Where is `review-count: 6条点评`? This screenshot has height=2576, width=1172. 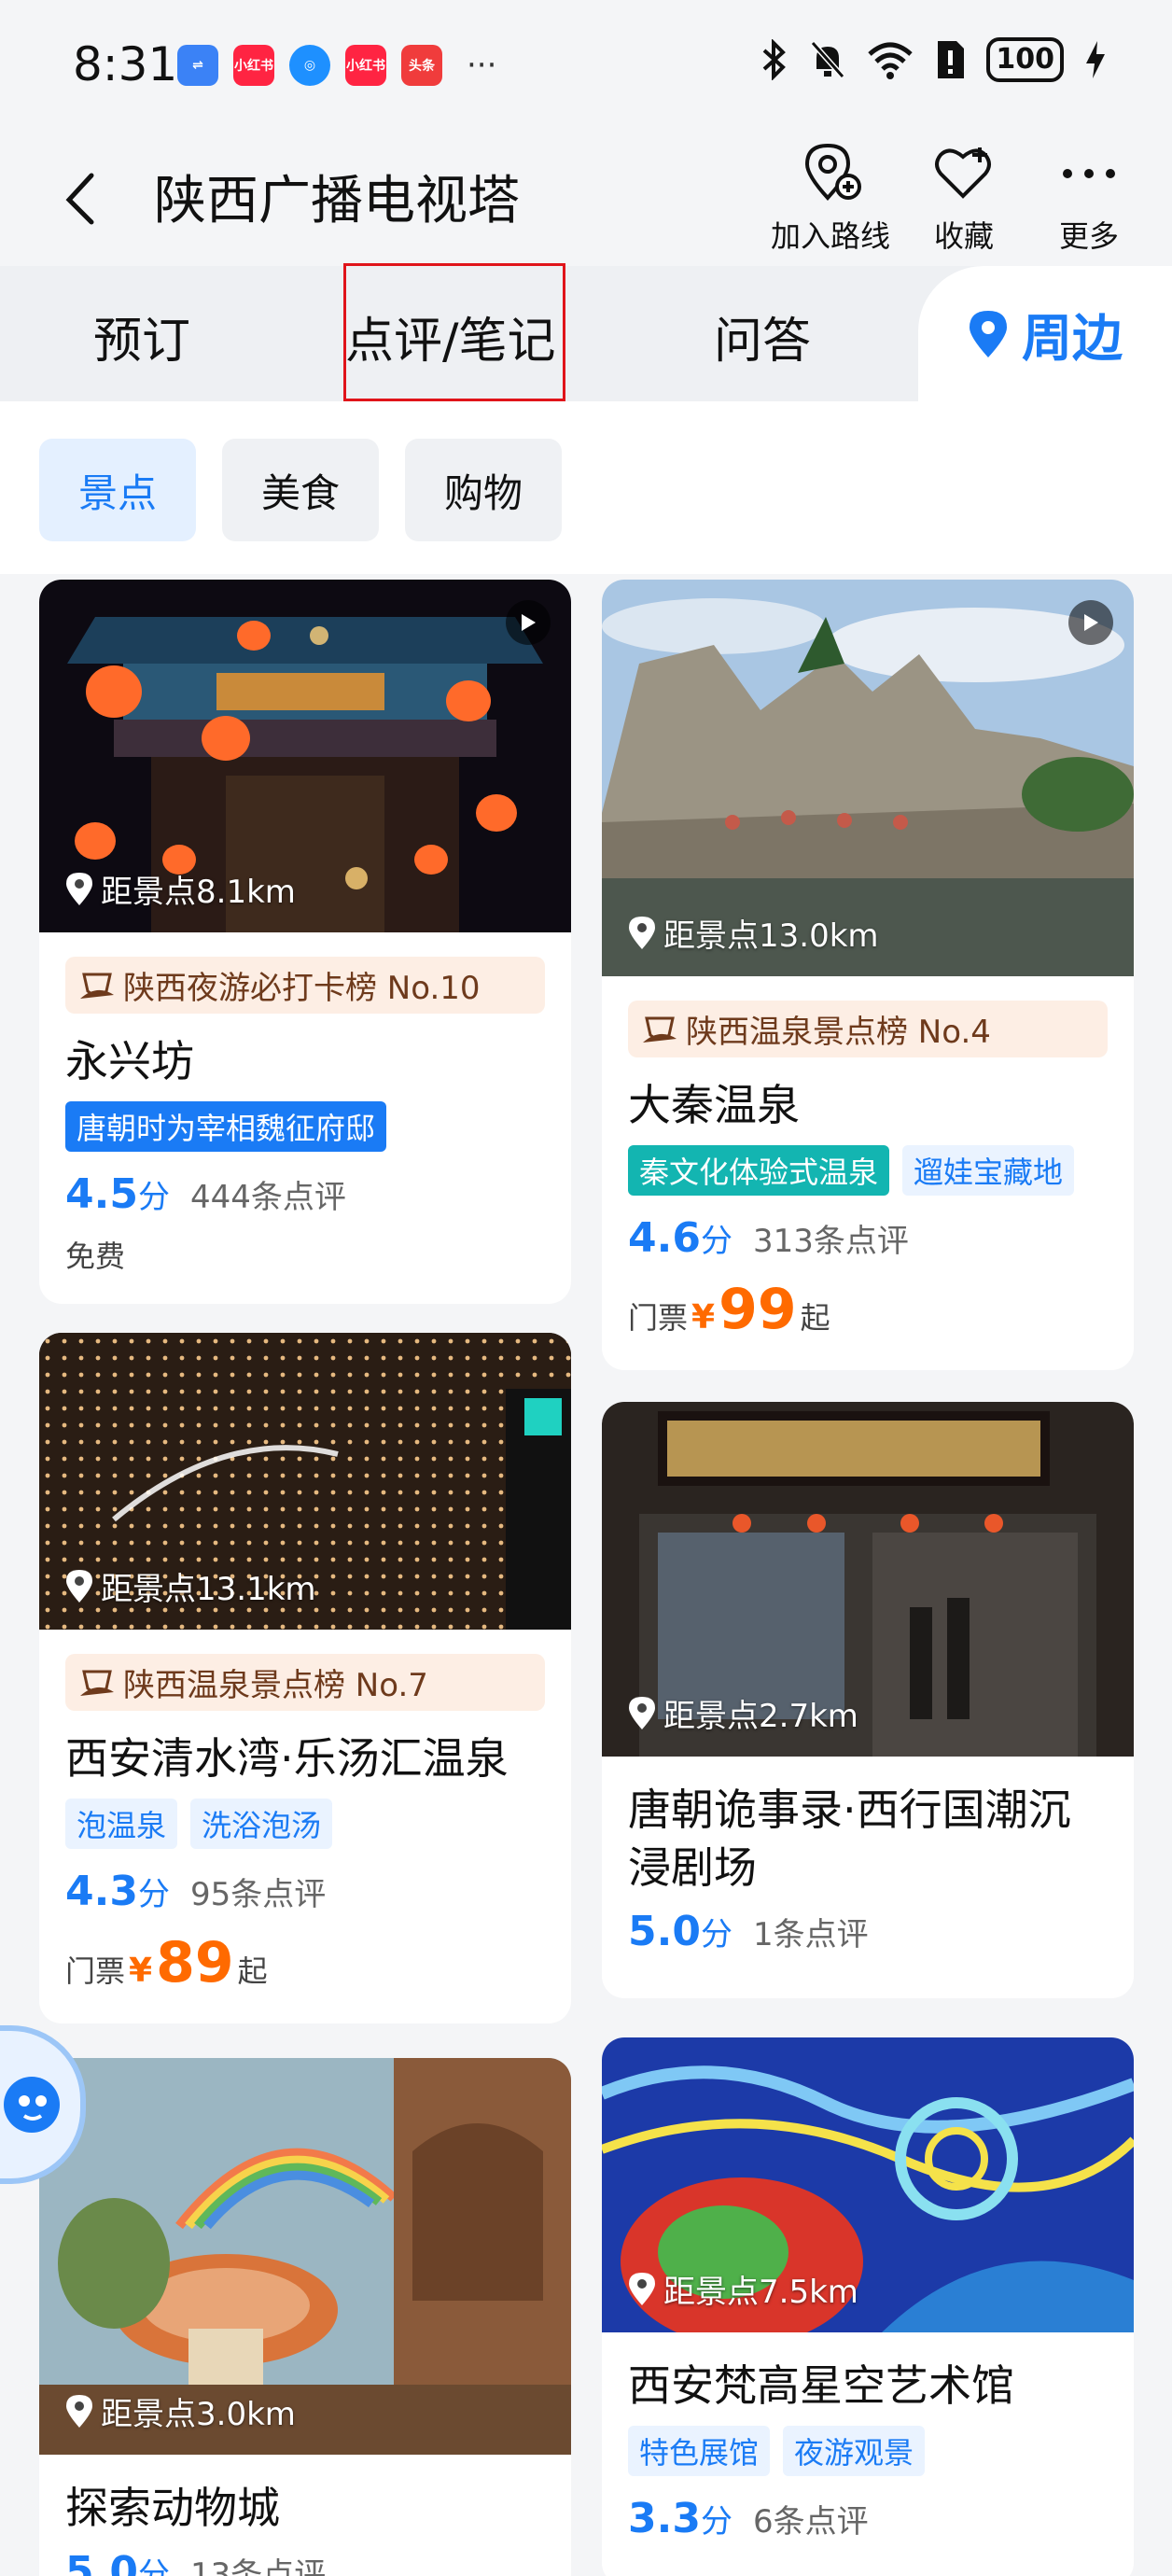 review-count: 6条点评 is located at coordinates (810, 2522).